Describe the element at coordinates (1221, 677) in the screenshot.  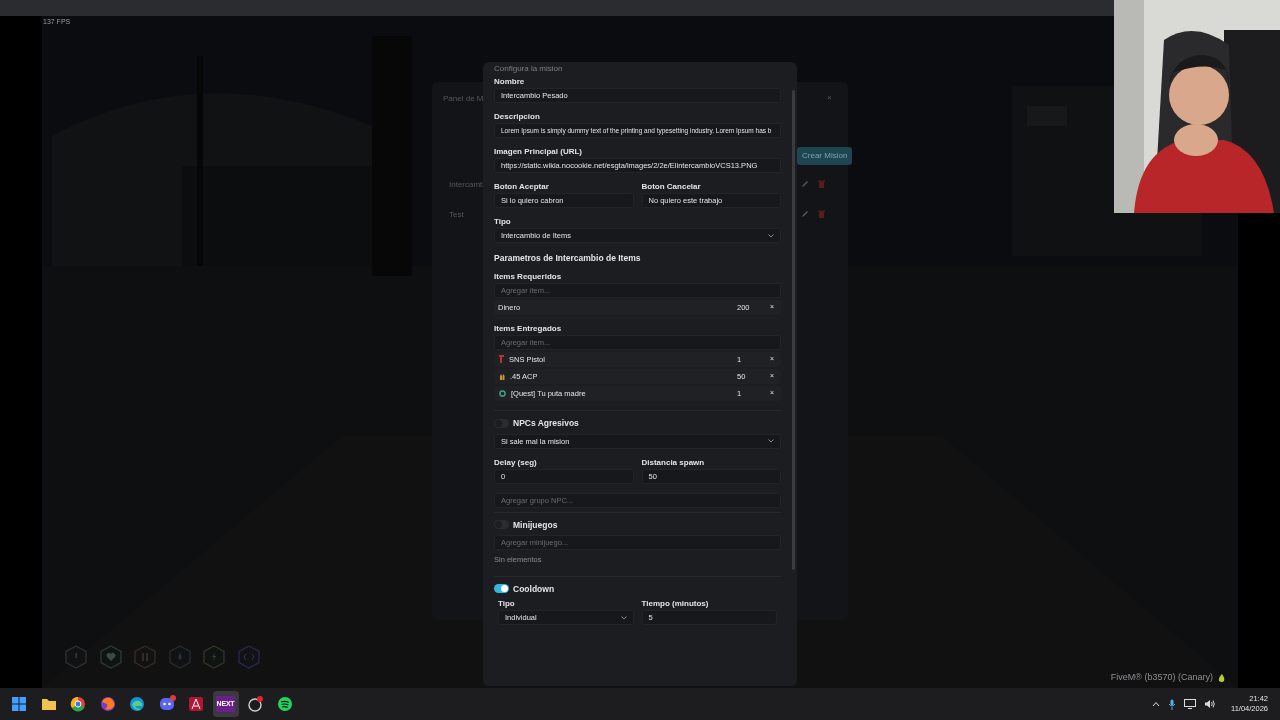
I see `pear-icon` at that location.